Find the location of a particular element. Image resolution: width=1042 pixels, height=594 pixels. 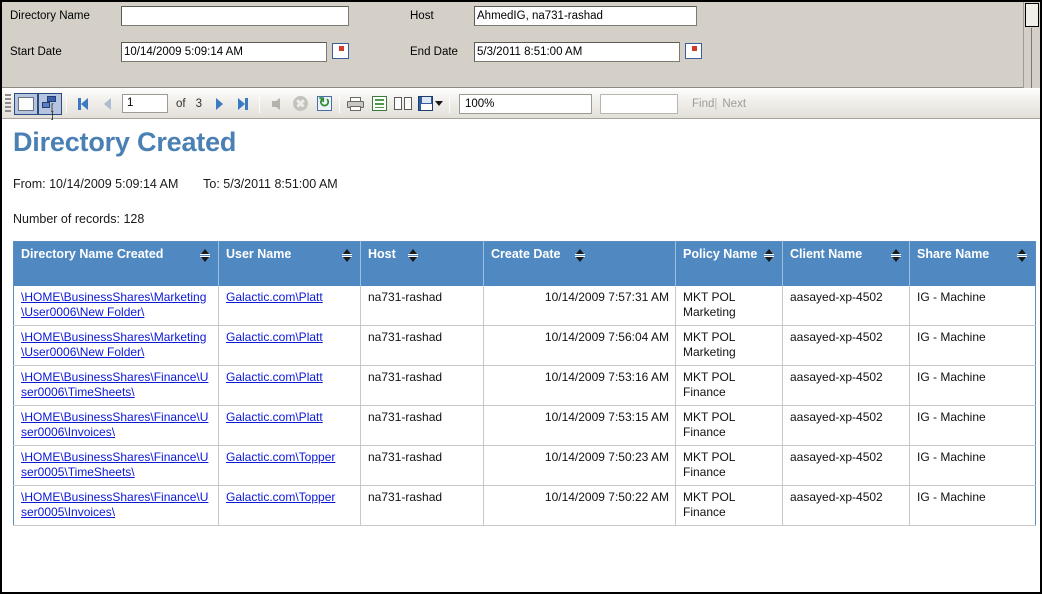

report-to-label: To: 5/3/2011 8:51:00 AM is located at coordinates (270, 184).